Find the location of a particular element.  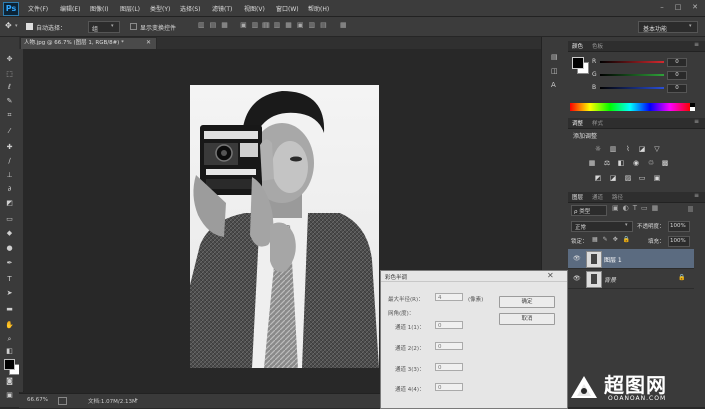

maximize-icon: □ is located at coordinates (678, 7).